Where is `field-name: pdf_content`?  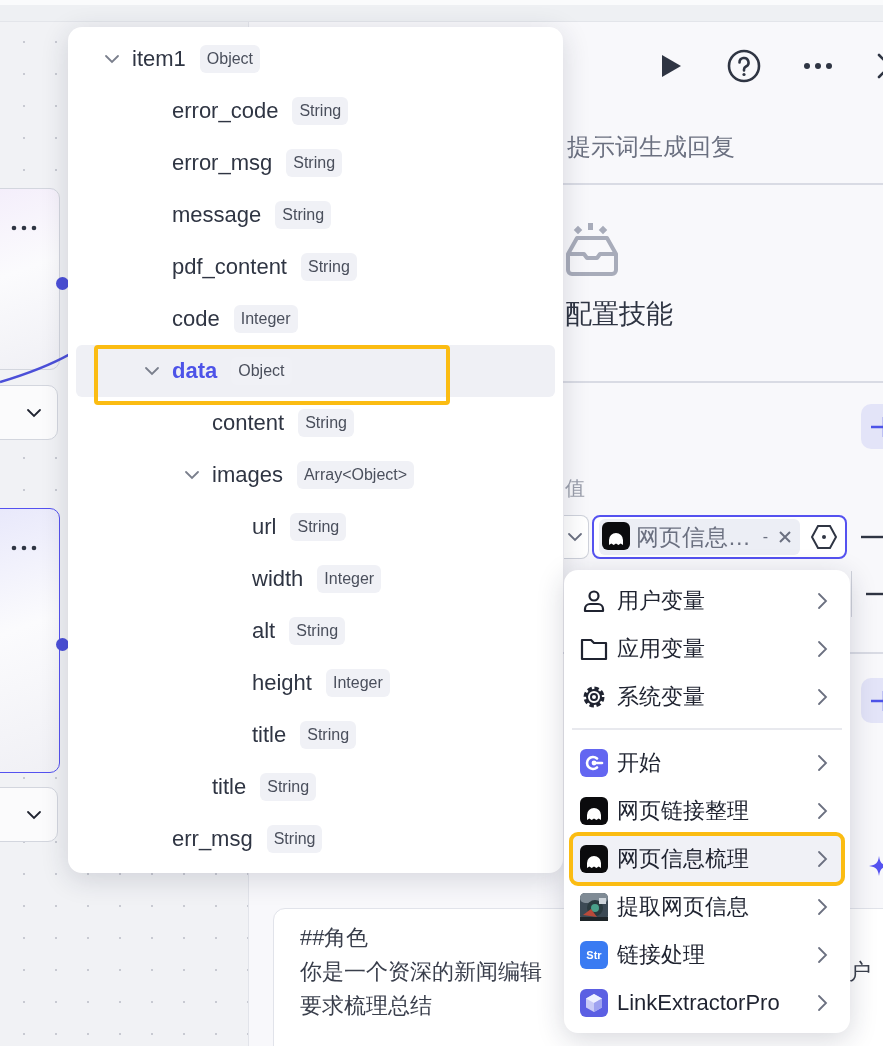 field-name: pdf_content is located at coordinates (229, 267).